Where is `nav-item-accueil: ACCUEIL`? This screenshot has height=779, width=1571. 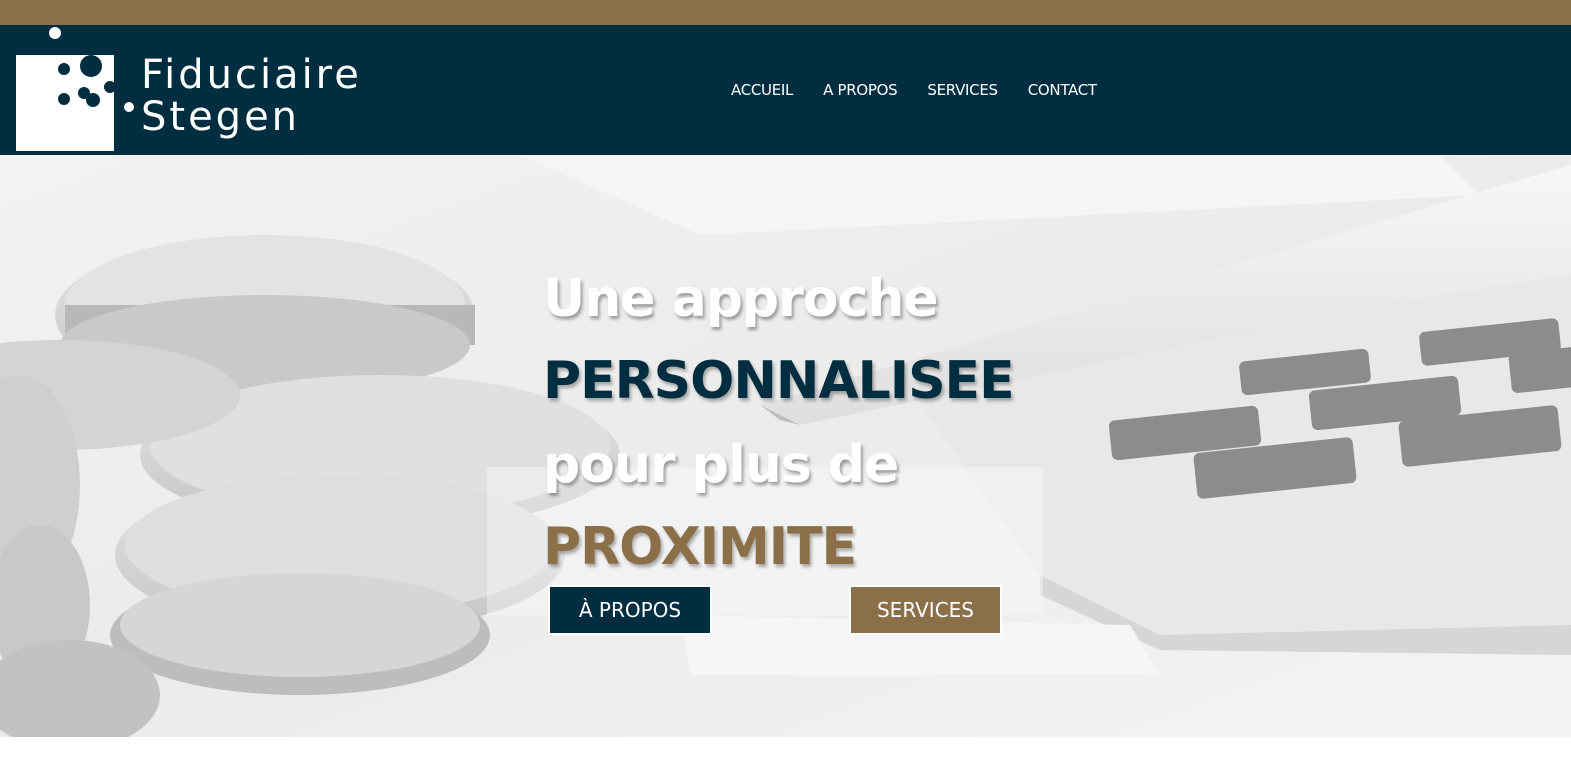
nav-item-accueil: ACCUEIL is located at coordinates (762, 90).